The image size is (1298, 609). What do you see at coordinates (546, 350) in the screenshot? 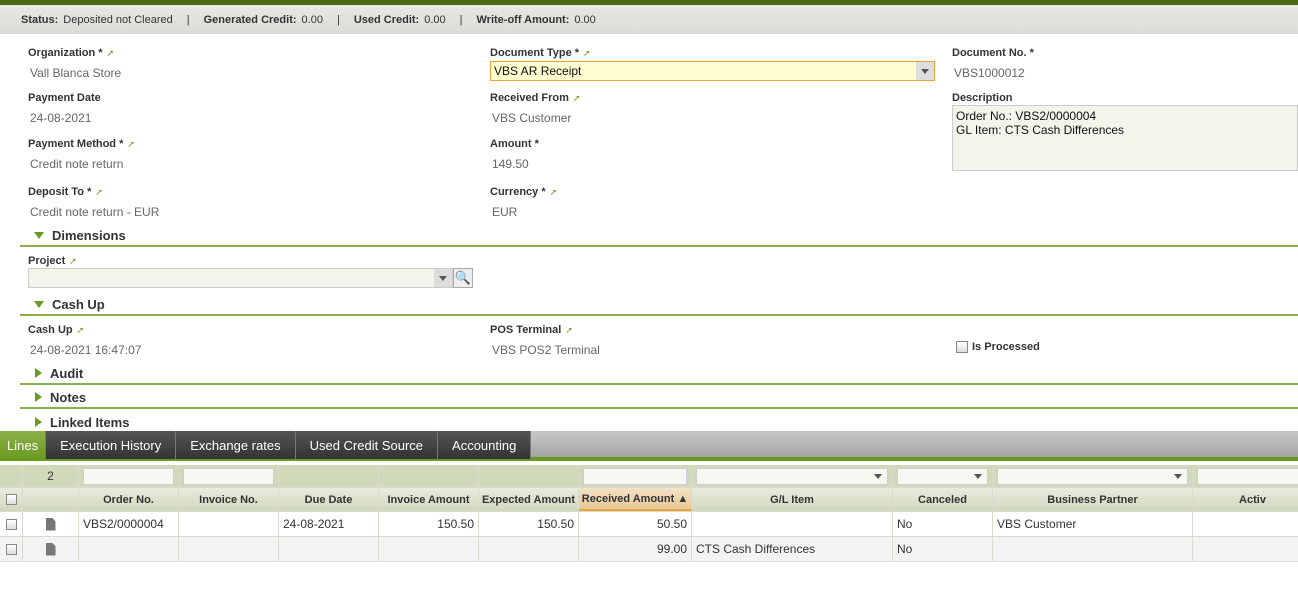
I see `pos-terminal-value: VBS POS2 Terminal` at bounding box center [546, 350].